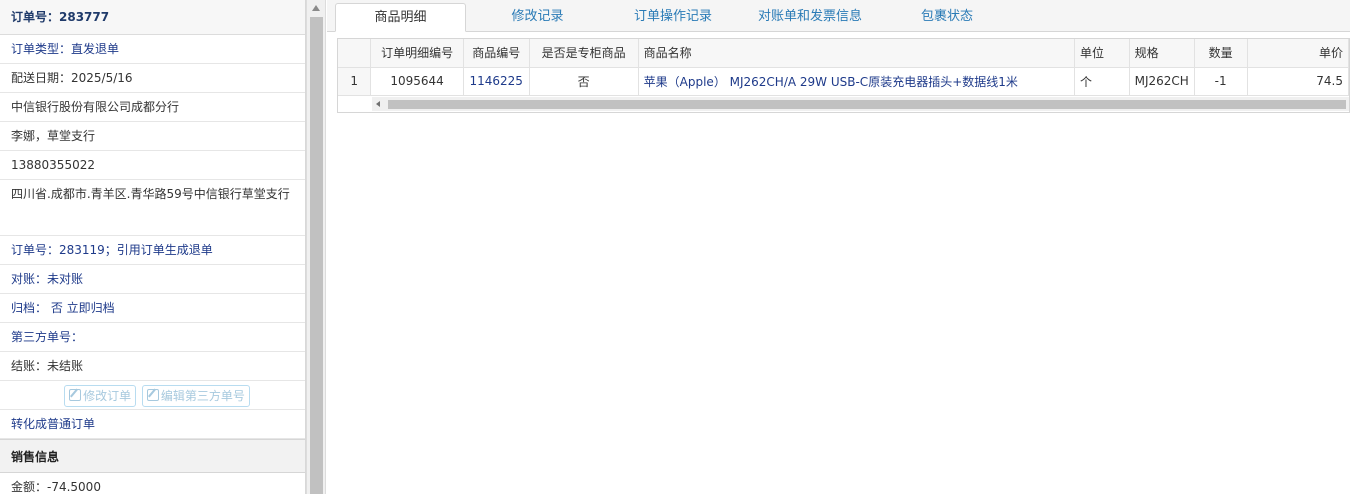 Image resolution: width=1350 pixels, height=494 pixels. What do you see at coordinates (202, 395) in the screenshot?
I see `edit-third-party-label: 编辑第三方单号` at bounding box center [202, 395].